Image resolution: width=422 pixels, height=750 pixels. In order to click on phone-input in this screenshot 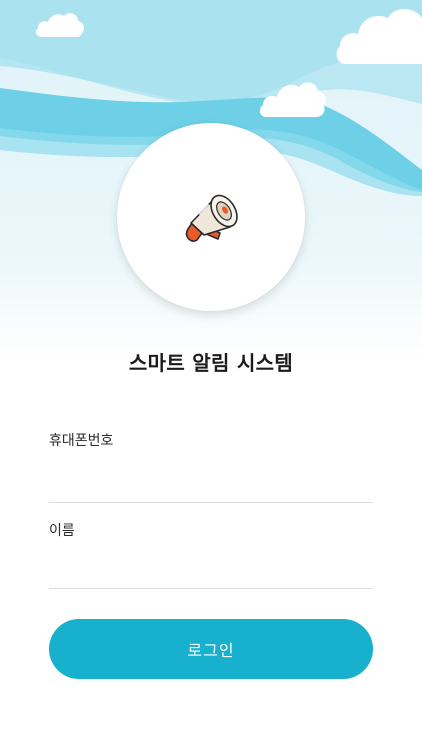, I will do `click(211, 487)`.